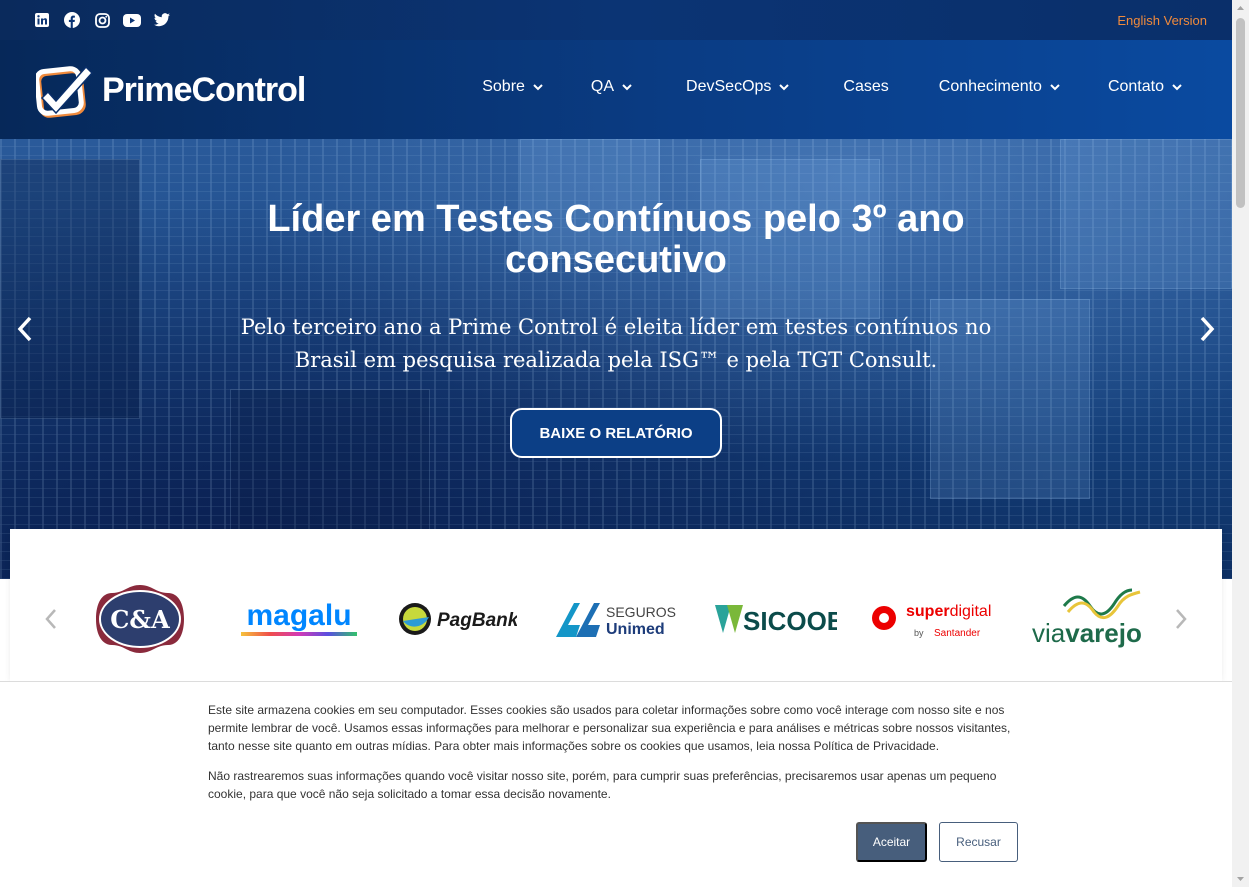  Describe the element at coordinates (477, 620) in the screenshot. I see `pagbank-logo-text: PagBank` at that location.